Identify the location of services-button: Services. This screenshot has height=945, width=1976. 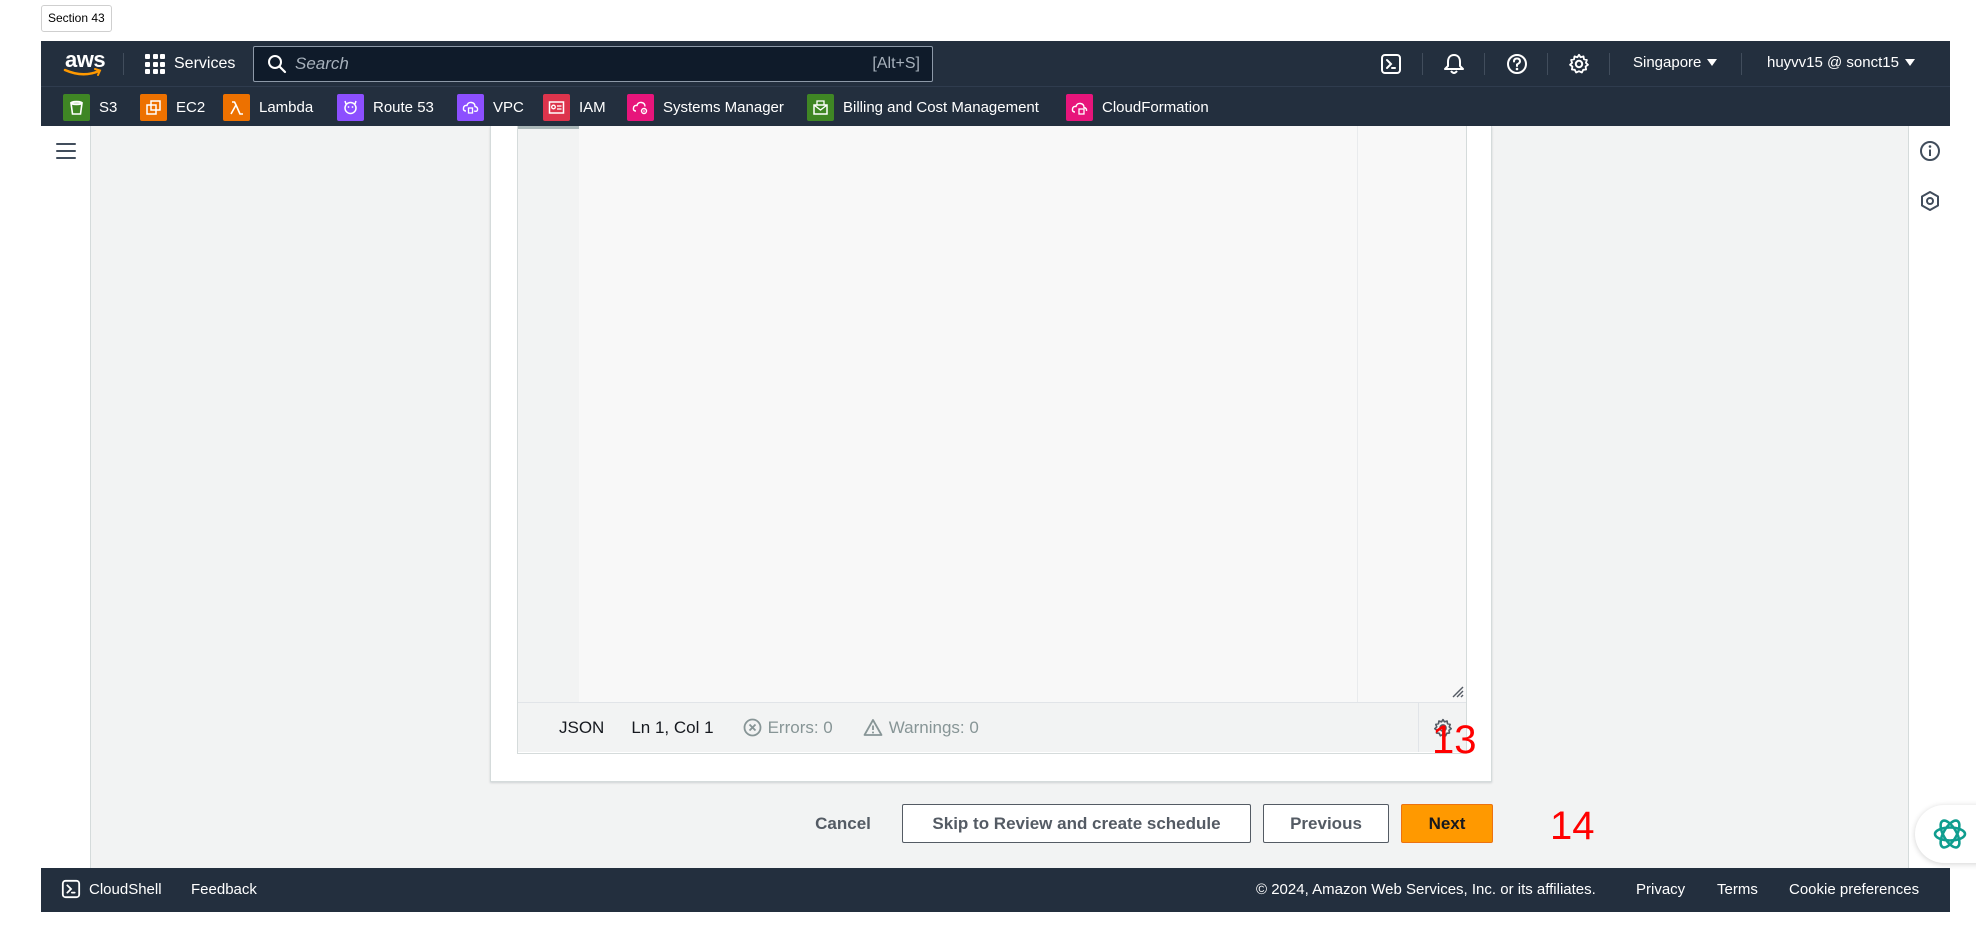
(190, 64).